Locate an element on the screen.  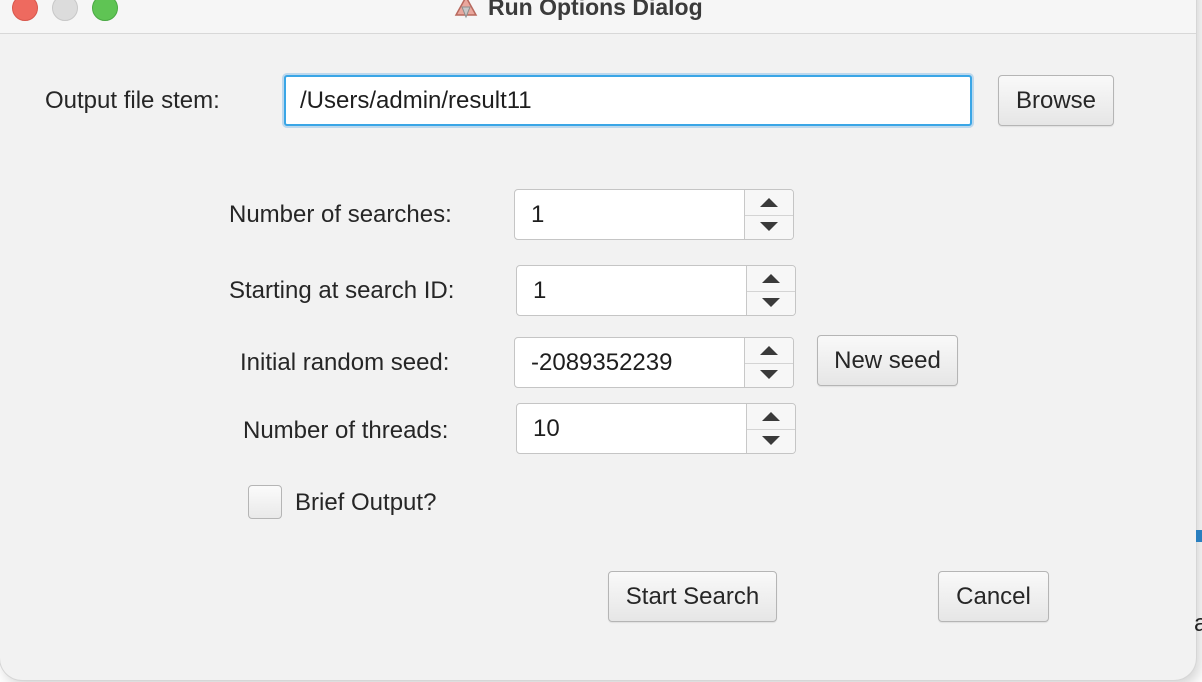
starting-search-id-value: 1 is located at coordinates (540, 290).